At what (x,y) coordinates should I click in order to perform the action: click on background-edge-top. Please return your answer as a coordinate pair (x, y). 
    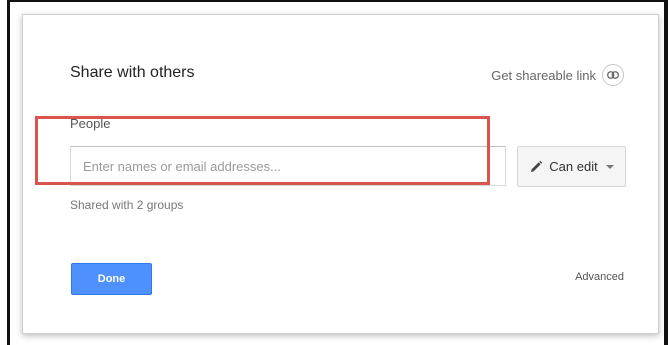
    Looking at the image, I should click on (337, 1).